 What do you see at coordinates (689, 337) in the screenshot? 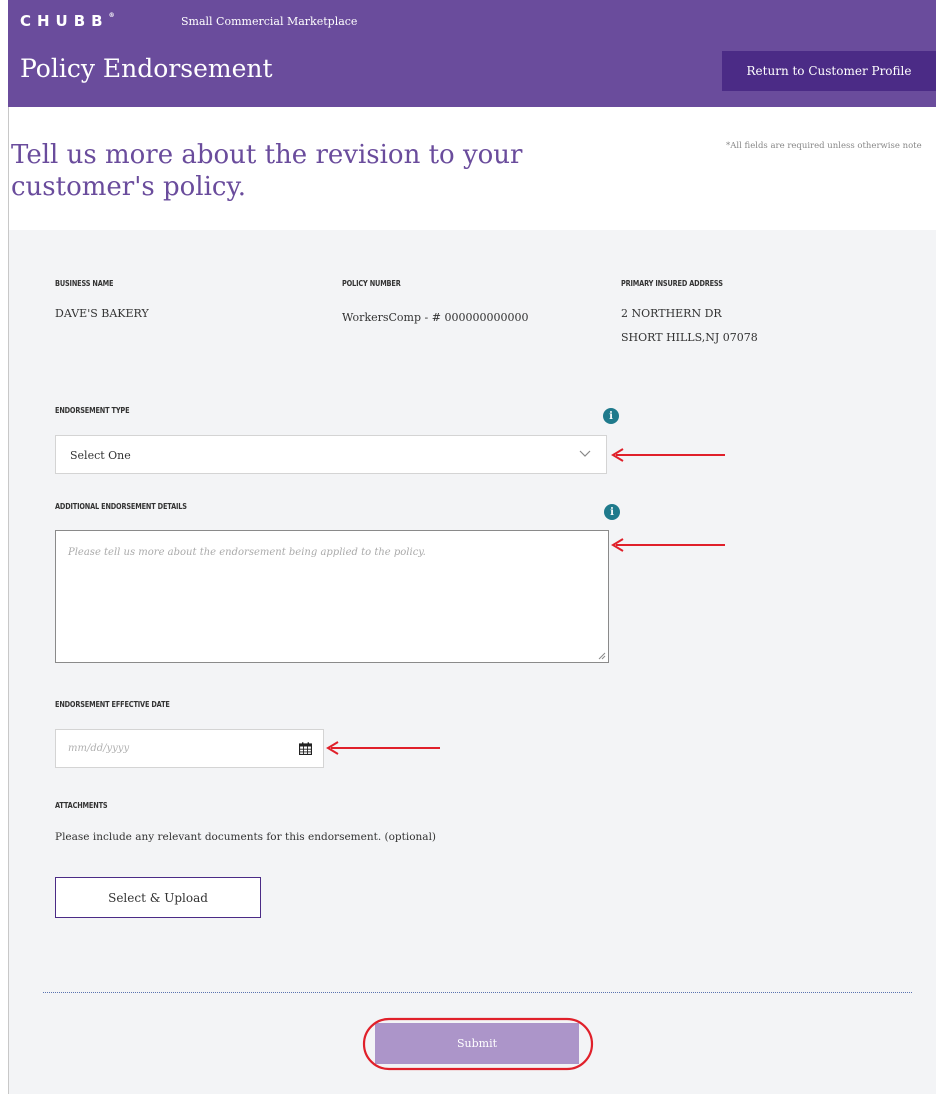
I see `address-line-2: SHORT HILLS,NJ 07078` at bounding box center [689, 337].